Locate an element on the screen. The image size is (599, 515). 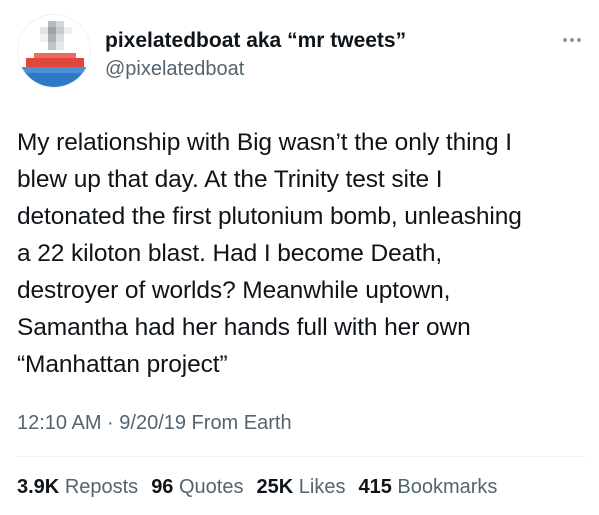
stat-label: Likes is located at coordinates (322, 487).